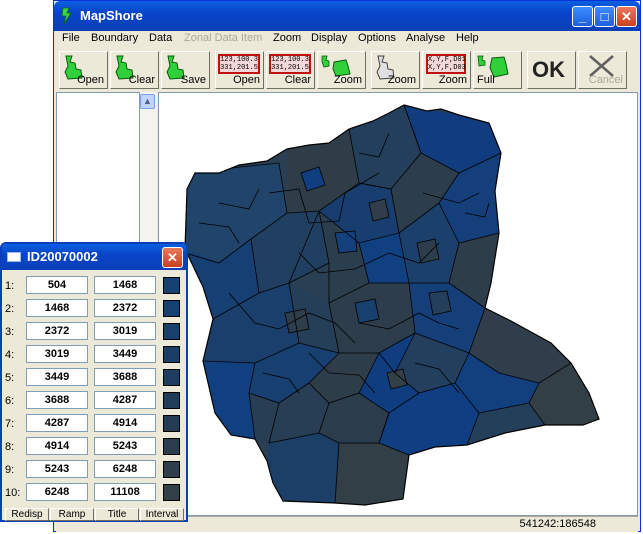 The image size is (643, 534). I want to click on title-bar: MapShore _ □ ✕, so click(347, 16).